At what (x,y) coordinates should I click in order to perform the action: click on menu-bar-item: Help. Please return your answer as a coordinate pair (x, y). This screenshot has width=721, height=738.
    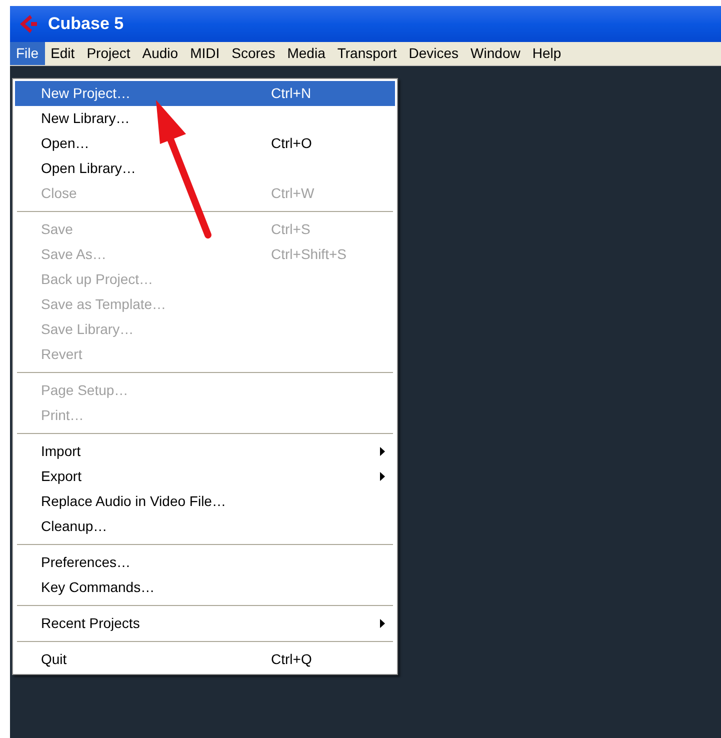
    Looking at the image, I should click on (547, 53).